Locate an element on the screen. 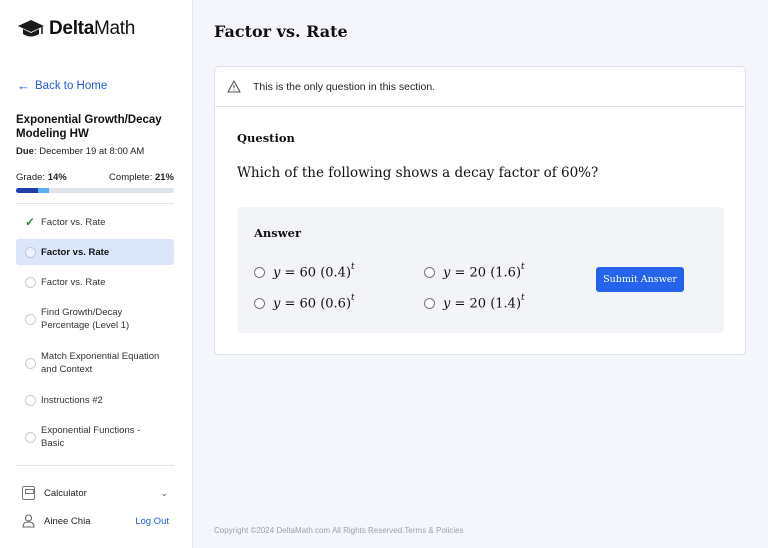 This screenshot has width=768, height=548. answer-label: Answer is located at coordinates (278, 233).